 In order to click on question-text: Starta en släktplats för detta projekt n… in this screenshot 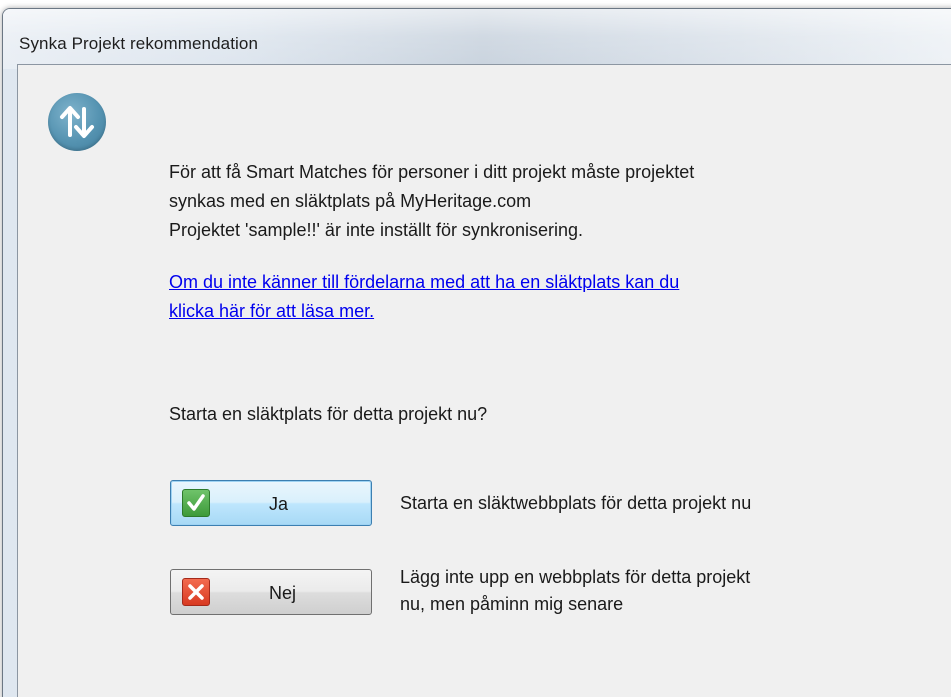, I will do `click(328, 414)`.